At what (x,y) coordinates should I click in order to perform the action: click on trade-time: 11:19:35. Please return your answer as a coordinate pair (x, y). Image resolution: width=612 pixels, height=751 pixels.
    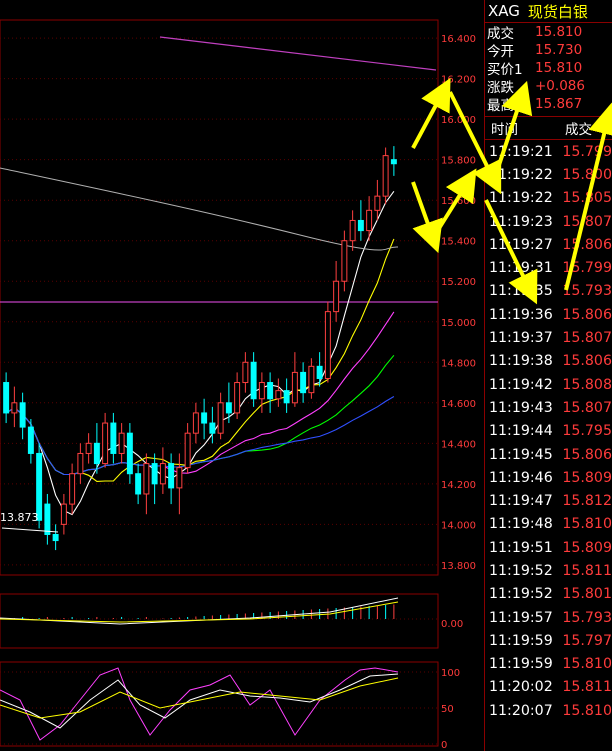
    Looking at the image, I should click on (521, 291).